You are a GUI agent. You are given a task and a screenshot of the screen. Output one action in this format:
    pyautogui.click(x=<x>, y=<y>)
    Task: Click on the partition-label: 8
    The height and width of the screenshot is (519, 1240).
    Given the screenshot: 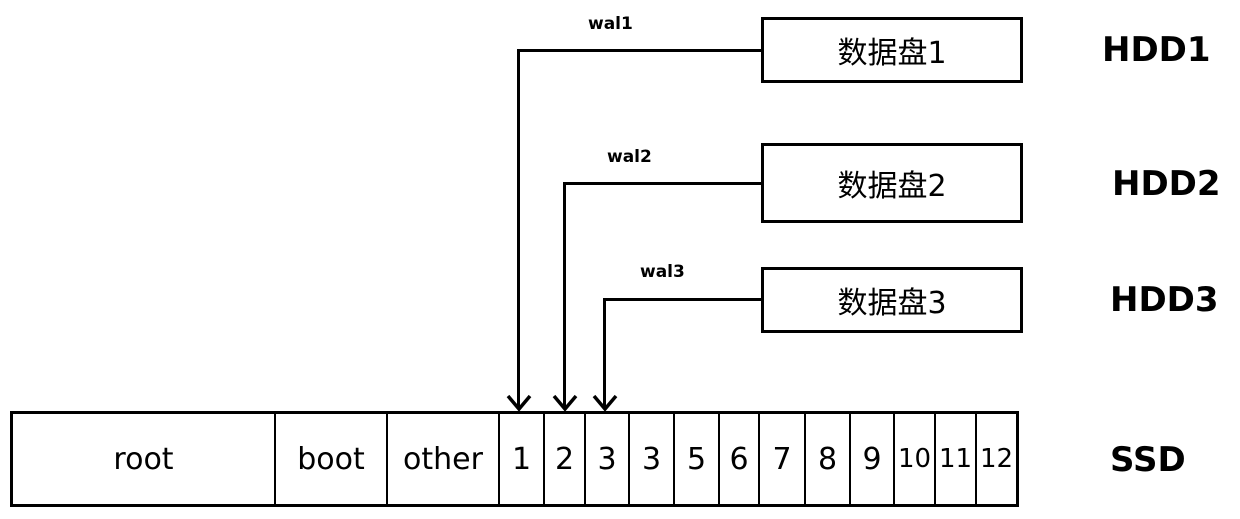 What is the action you would take?
    pyautogui.click(x=827, y=459)
    